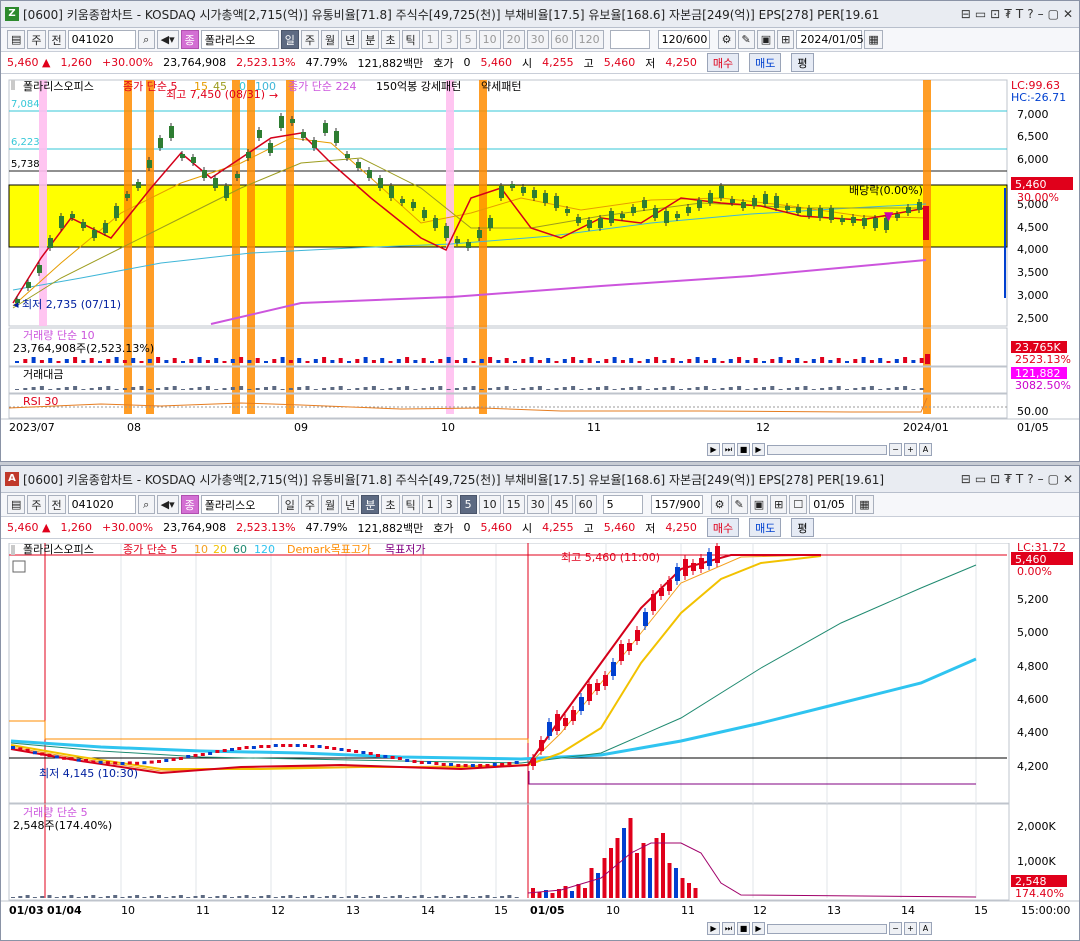 The height and width of the screenshot is (941, 1080). What do you see at coordinates (831, 504) in the screenshot?
I see `date-field: 01/05` at bounding box center [831, 504].